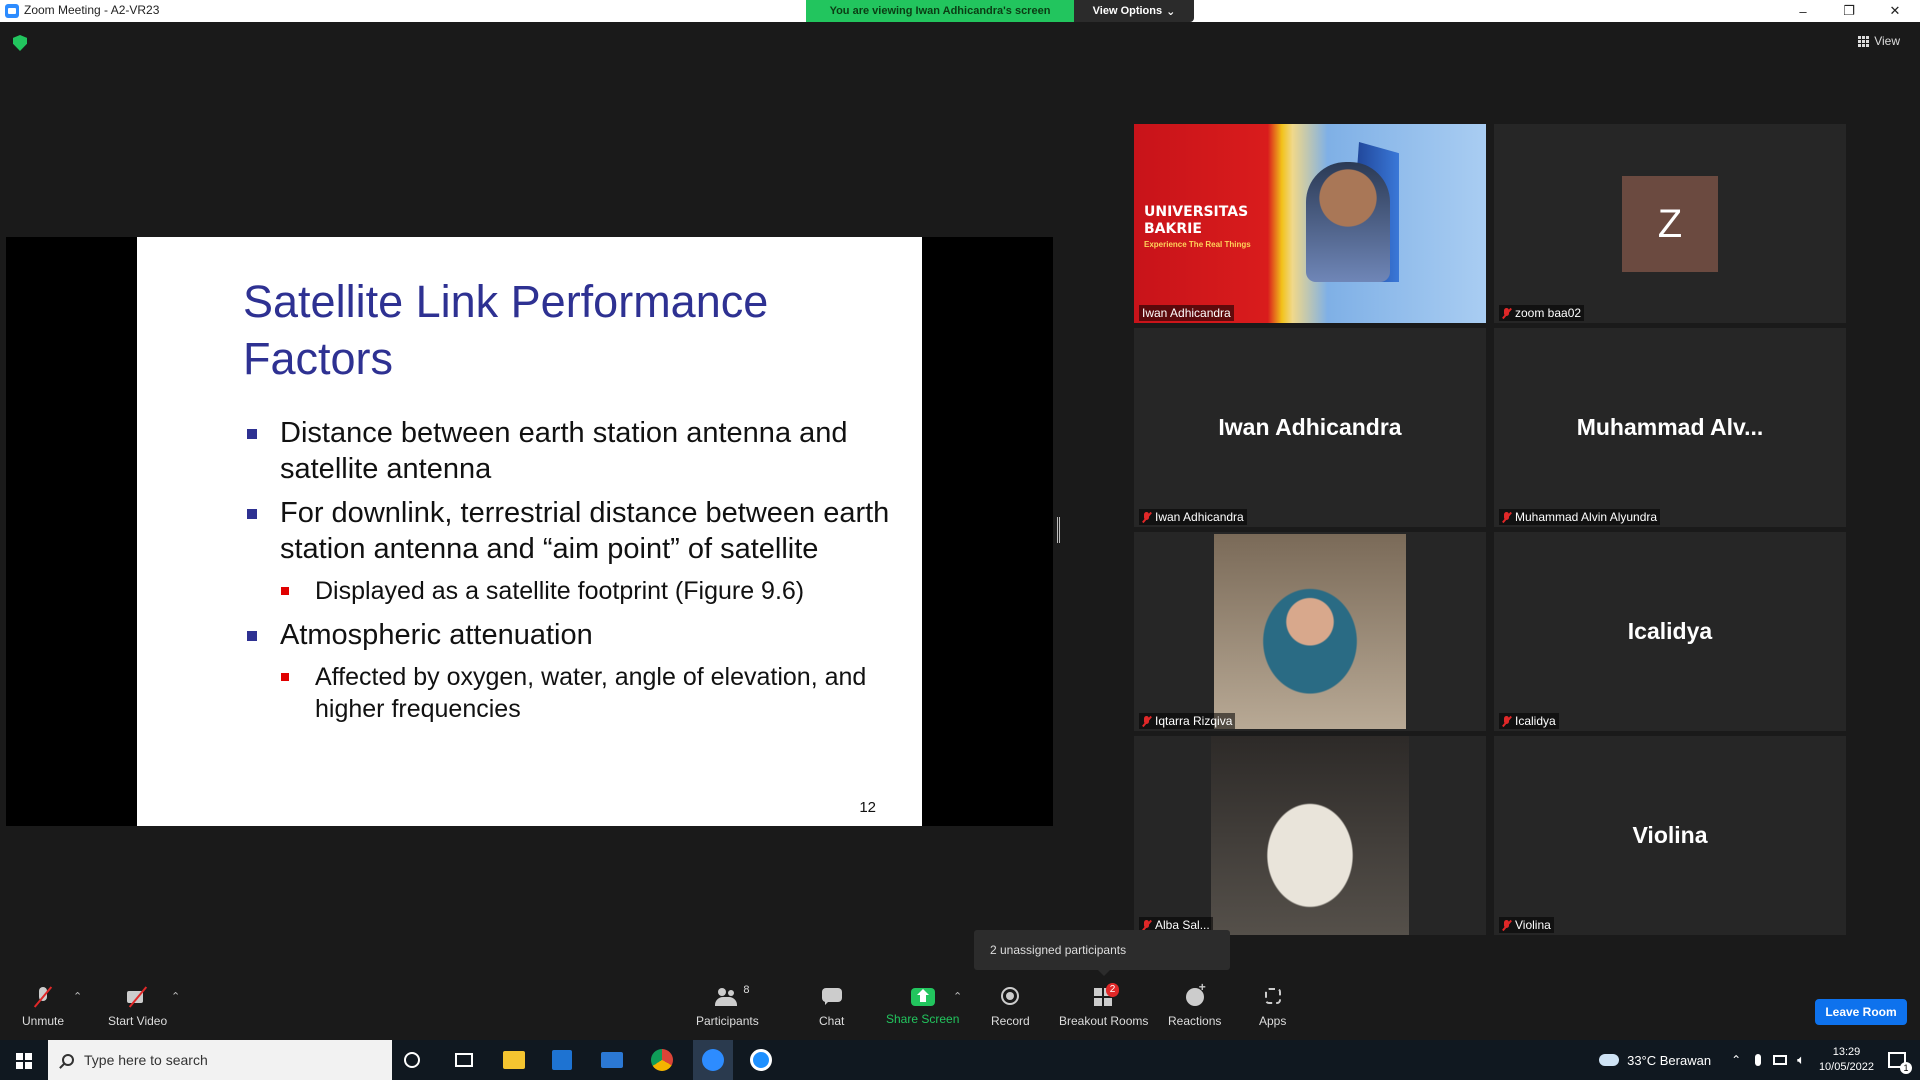 The height and width of the screenshot is (1080, 1920). Describe the element at coordinates (727, 1021) in the screenshot. I see `participants-label: Participants` at that location.